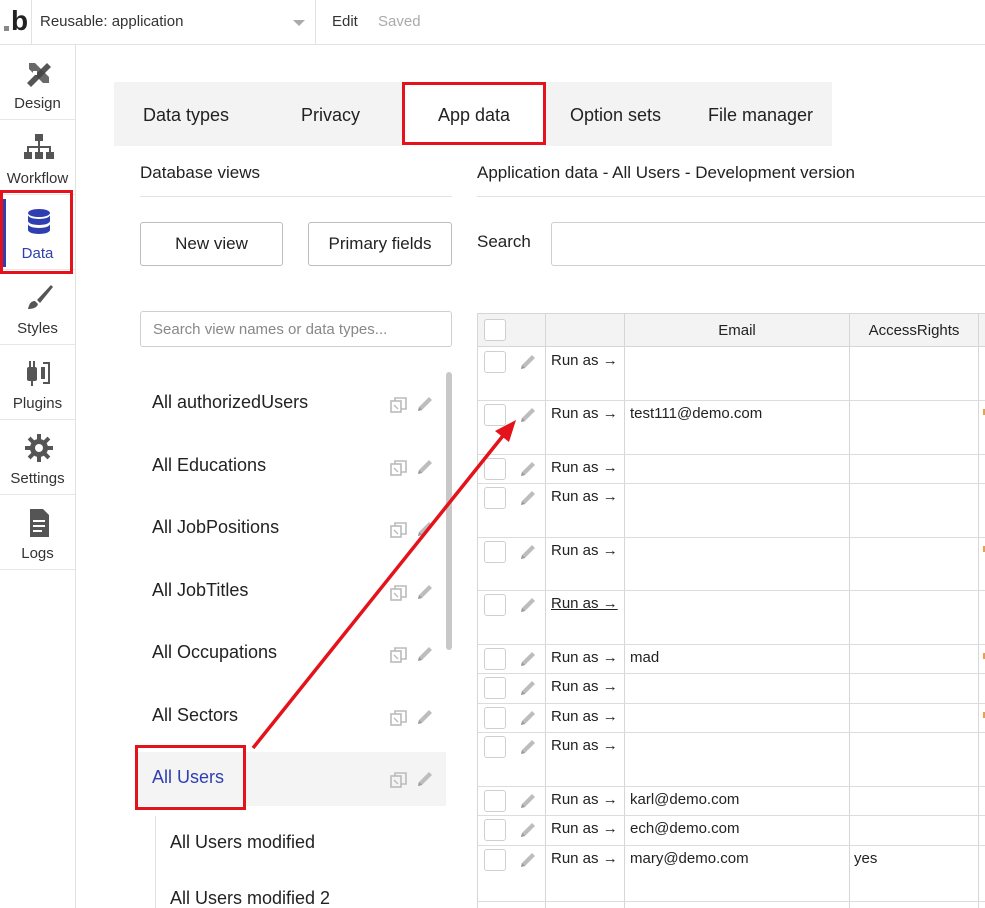 This screenshot has width=985, height=908. I want to click on annotation-arrow, so click(383, 585).